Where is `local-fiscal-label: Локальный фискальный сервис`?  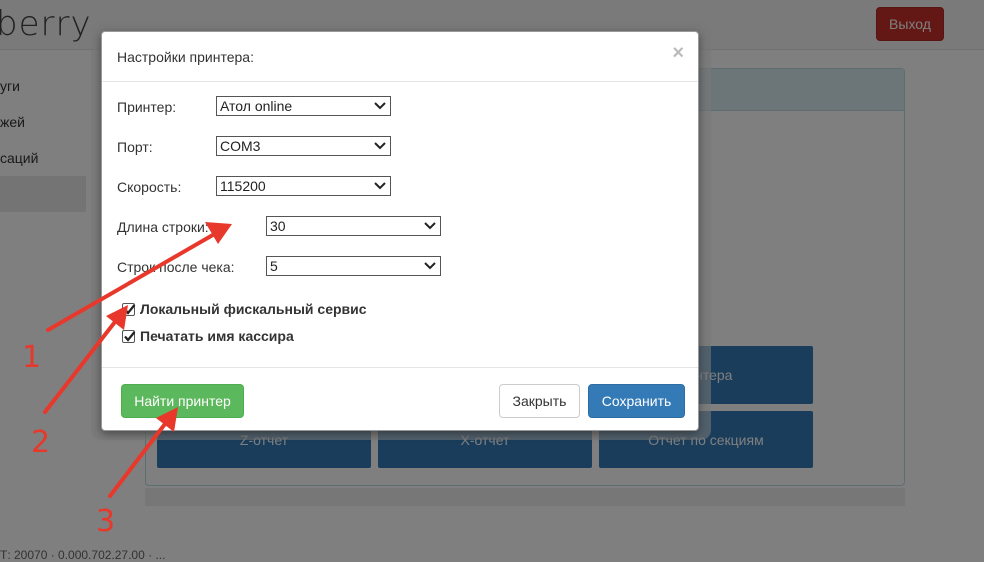
local-fiscal-label: Локальный фискальный сервис is located at coordinates (253, 309).